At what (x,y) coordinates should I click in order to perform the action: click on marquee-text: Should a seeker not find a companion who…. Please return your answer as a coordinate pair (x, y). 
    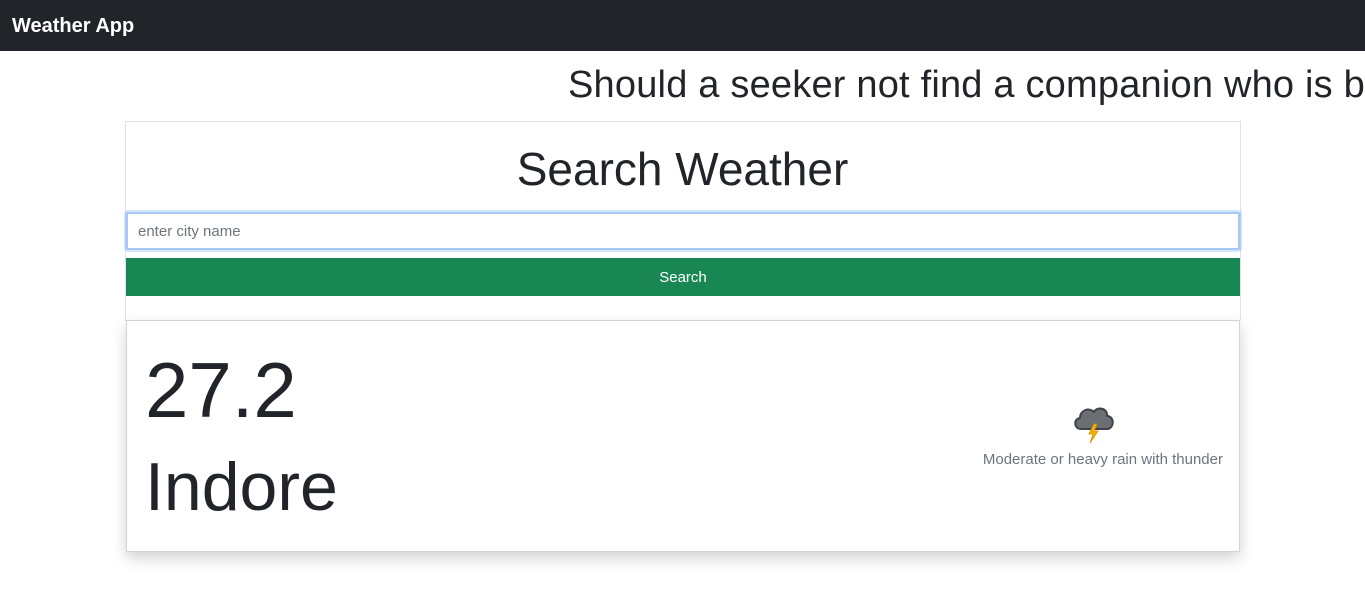
    Looking at the image, I should click on (966, 85).